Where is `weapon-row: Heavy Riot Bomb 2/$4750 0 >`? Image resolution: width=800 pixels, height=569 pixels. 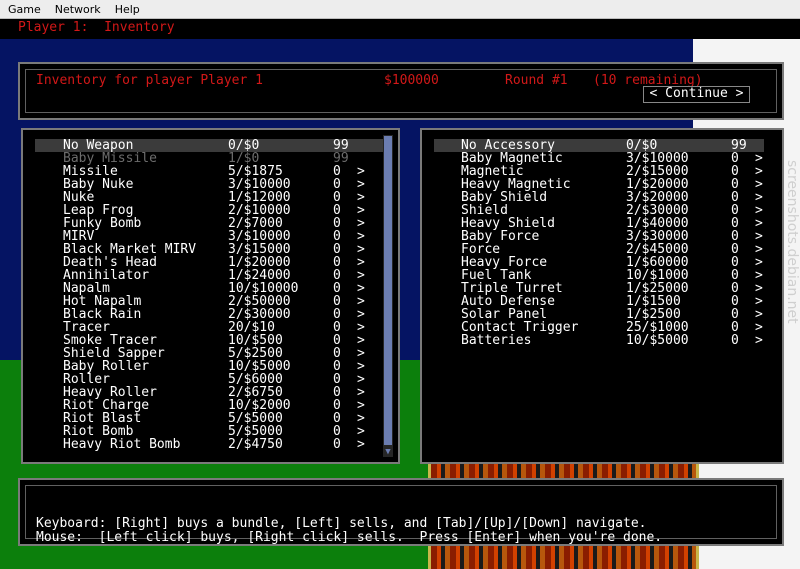
weapon-row: Heavy Riot Bomb 2/$4750 0 > is located at coordinates (211, 444).